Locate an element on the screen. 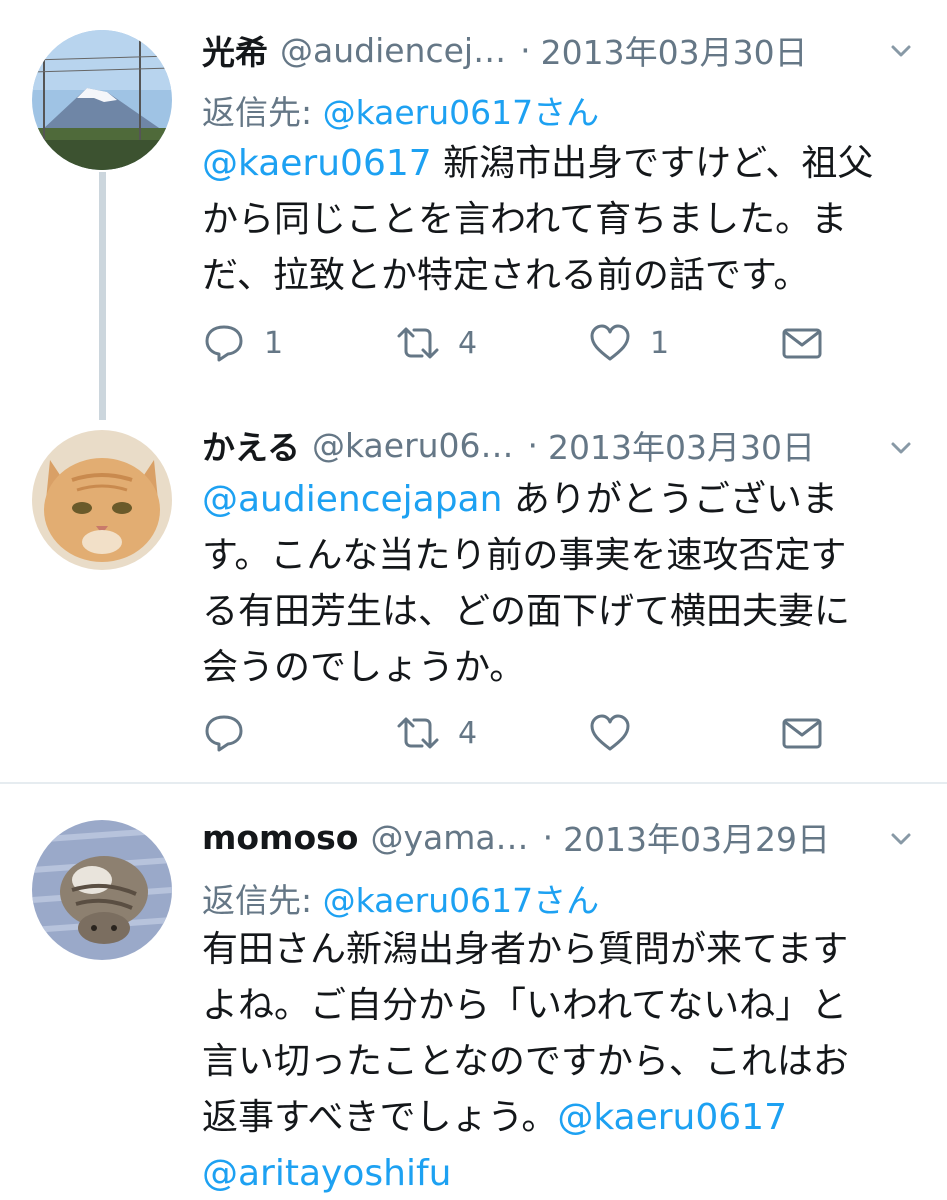 The image size is (947, 1200). mention-link: @audiencejapan is located at coordinates (352, 499).